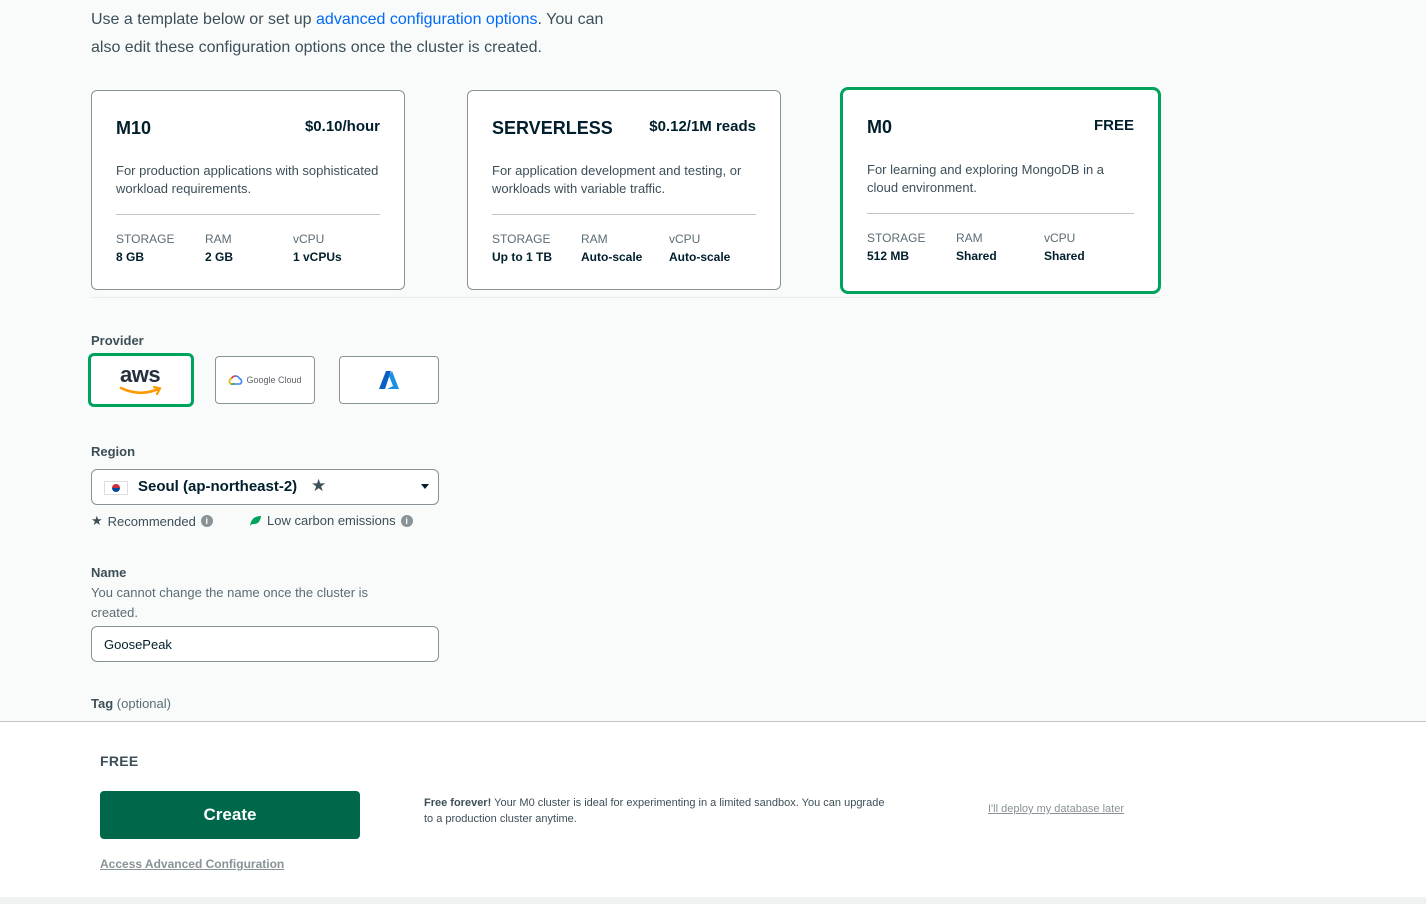  Describe the element at coordinates (119, 761) in the screenshot. I see `selected-tier-label: FREE` at that location.